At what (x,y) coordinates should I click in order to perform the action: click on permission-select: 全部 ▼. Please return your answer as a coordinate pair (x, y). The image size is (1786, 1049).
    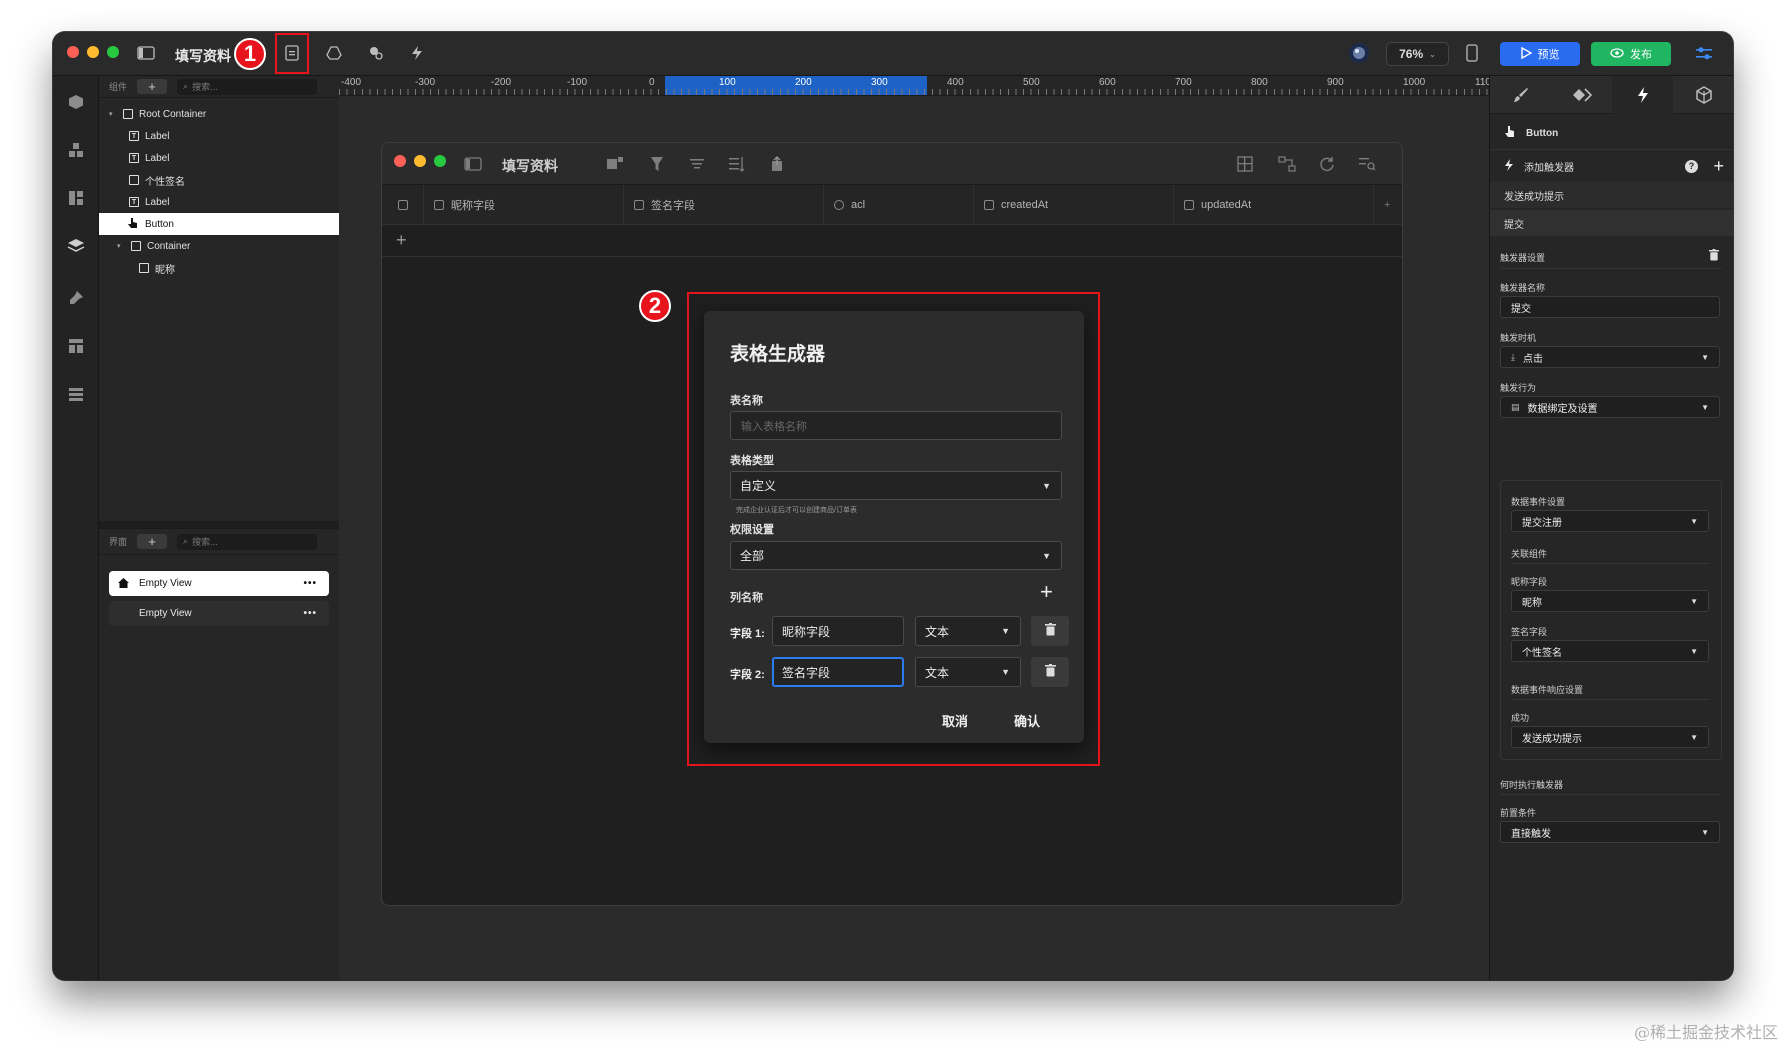
    Looking at the image, I should click on (896, 555).